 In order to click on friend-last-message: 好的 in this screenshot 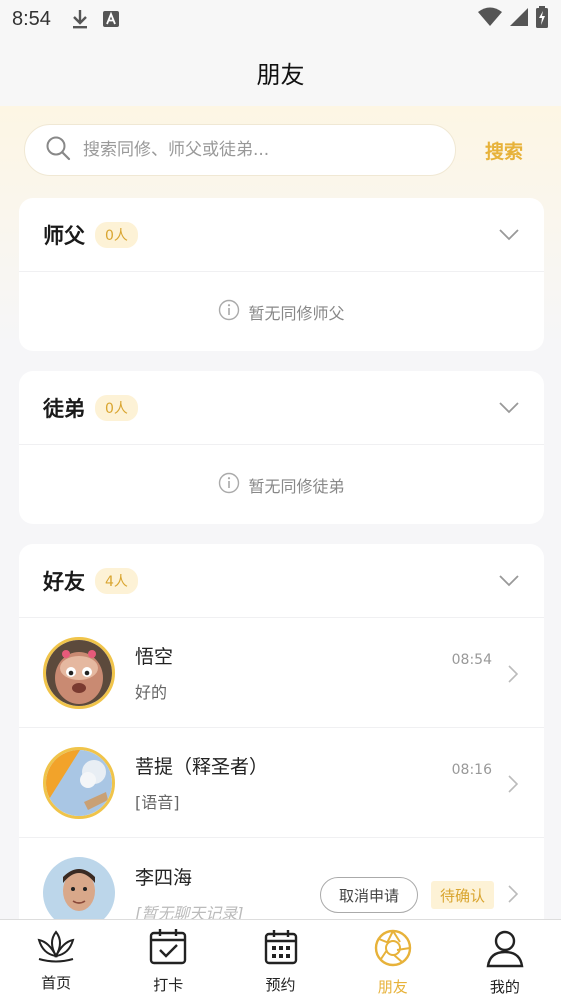, I will do `click(151, 692)`.